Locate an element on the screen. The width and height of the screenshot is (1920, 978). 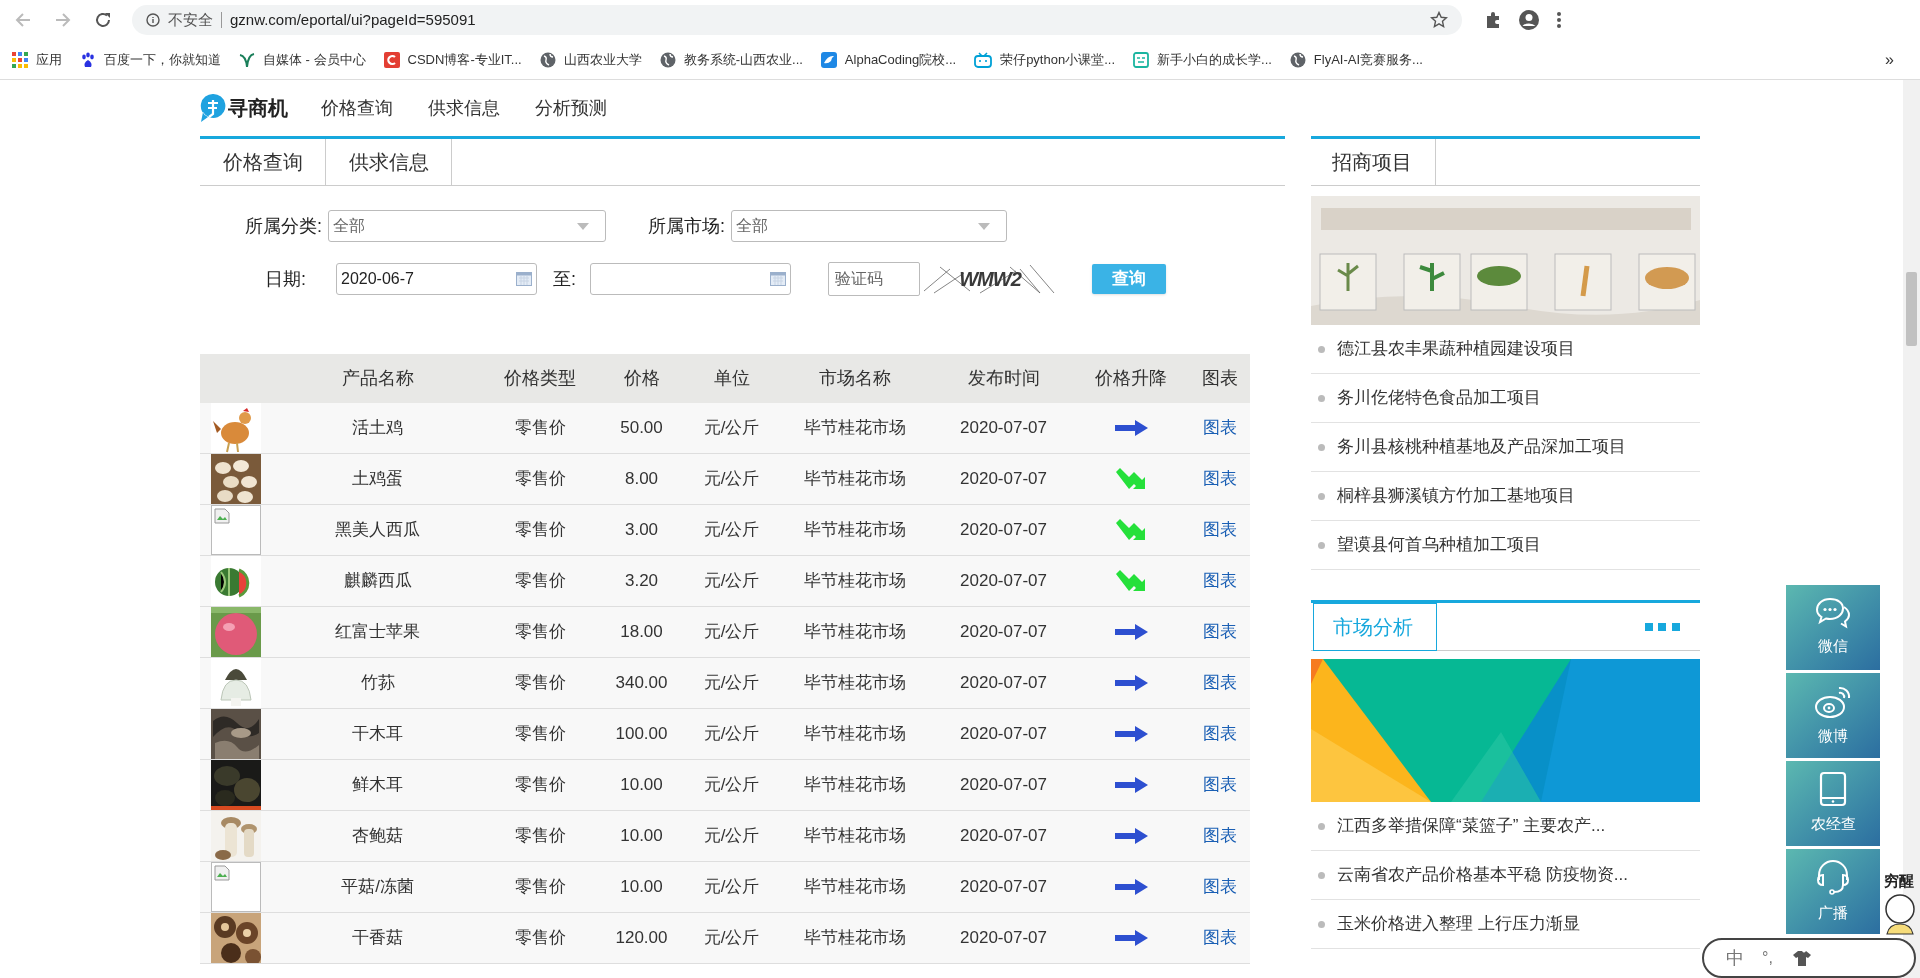
captcha-field: 验证码 is located at coordinates (874, 279).